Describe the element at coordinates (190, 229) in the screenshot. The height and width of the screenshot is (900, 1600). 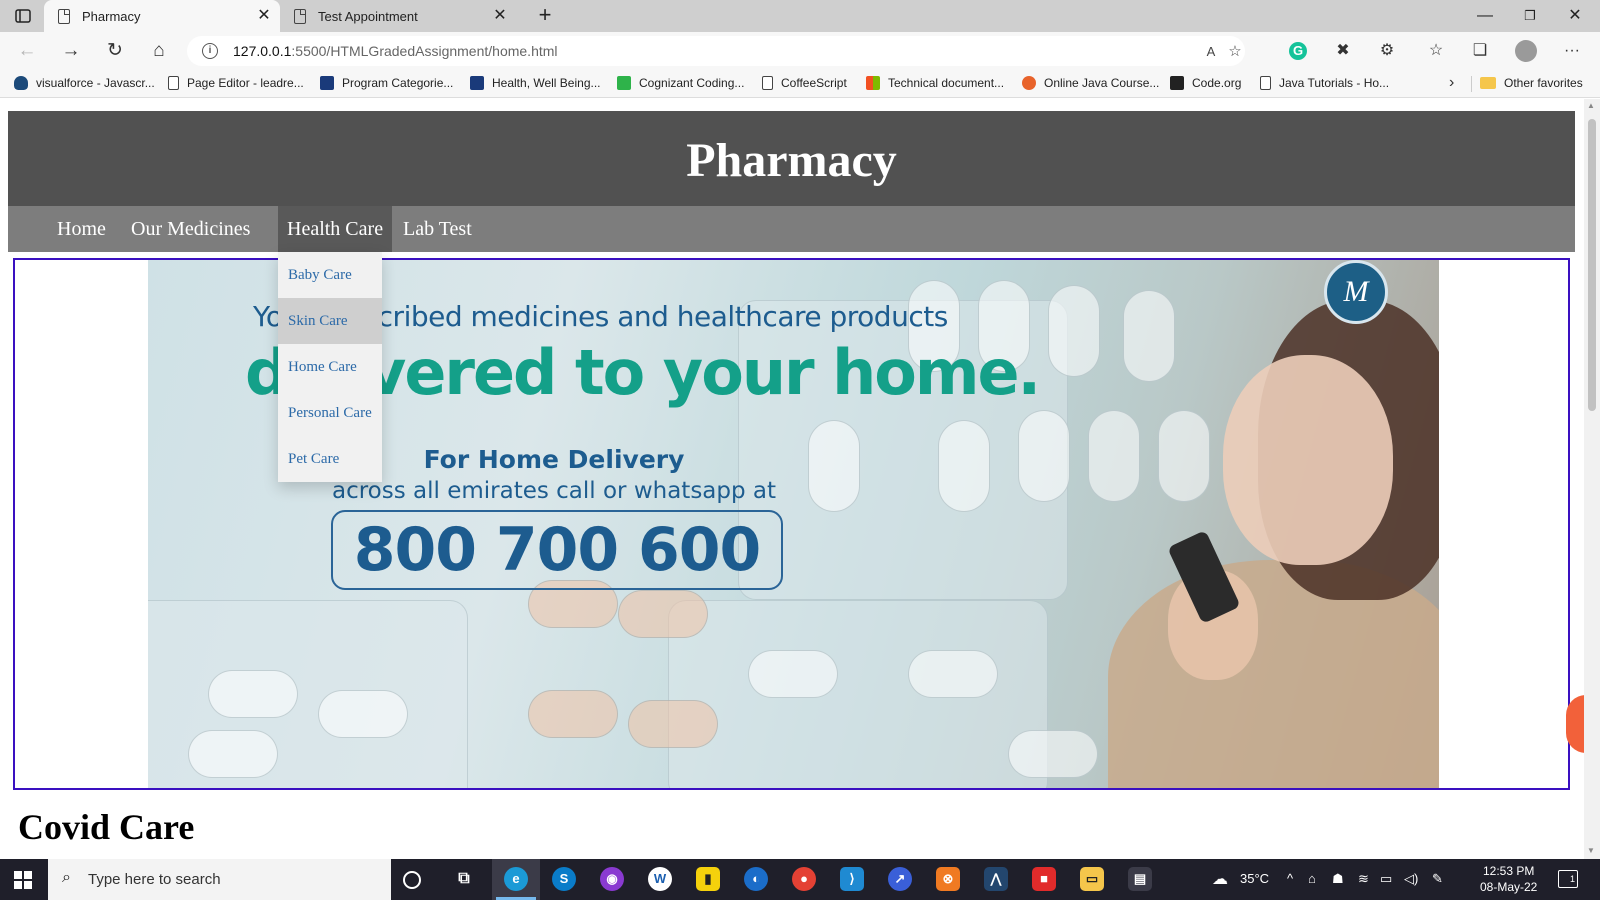
I see `nav-our-medicines: Our Medicines` at that location.